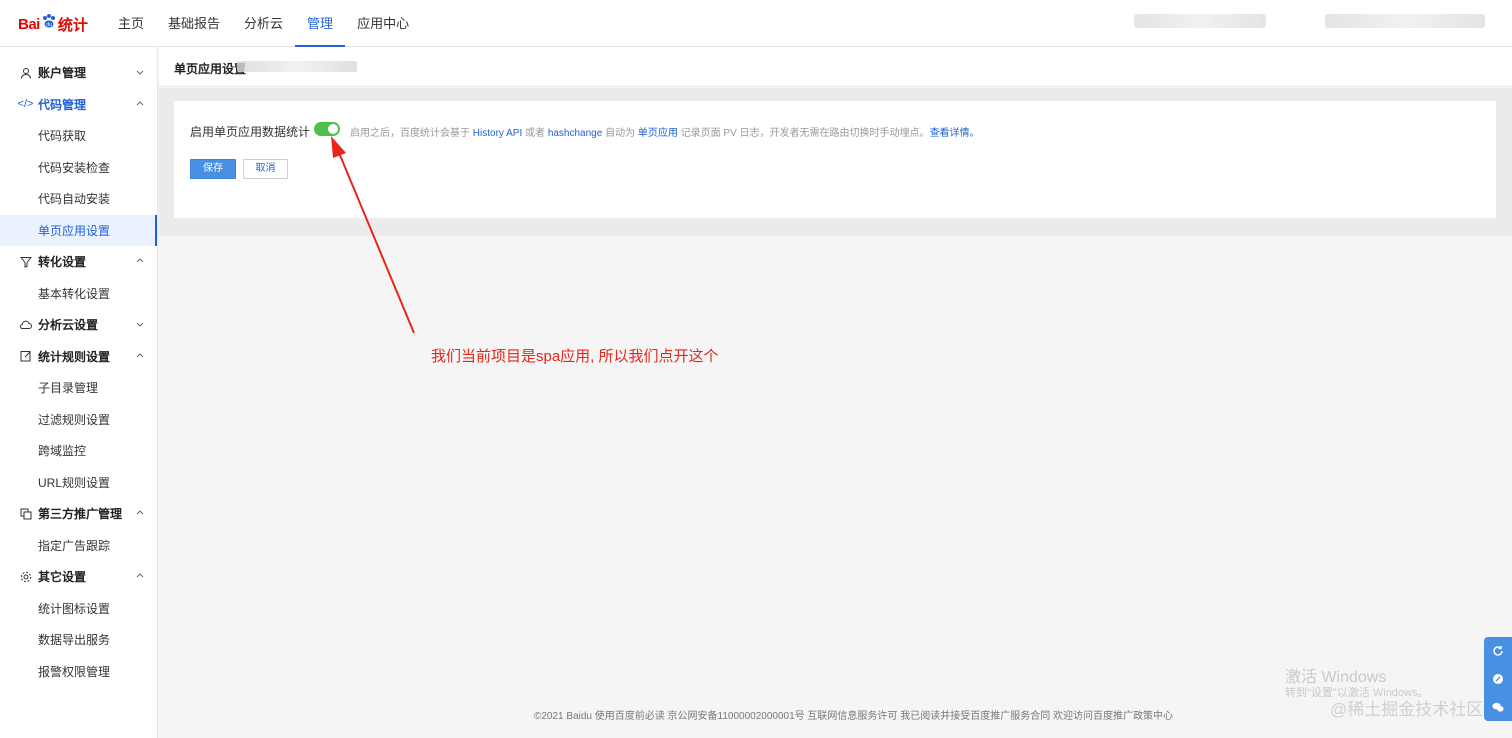 This screenshot has width=1512, height=738. What do you see at coordinates (62, 262) in the screenshot?
I see `sidebar-group-label: 转化设置` at bounding box center [62, 262].